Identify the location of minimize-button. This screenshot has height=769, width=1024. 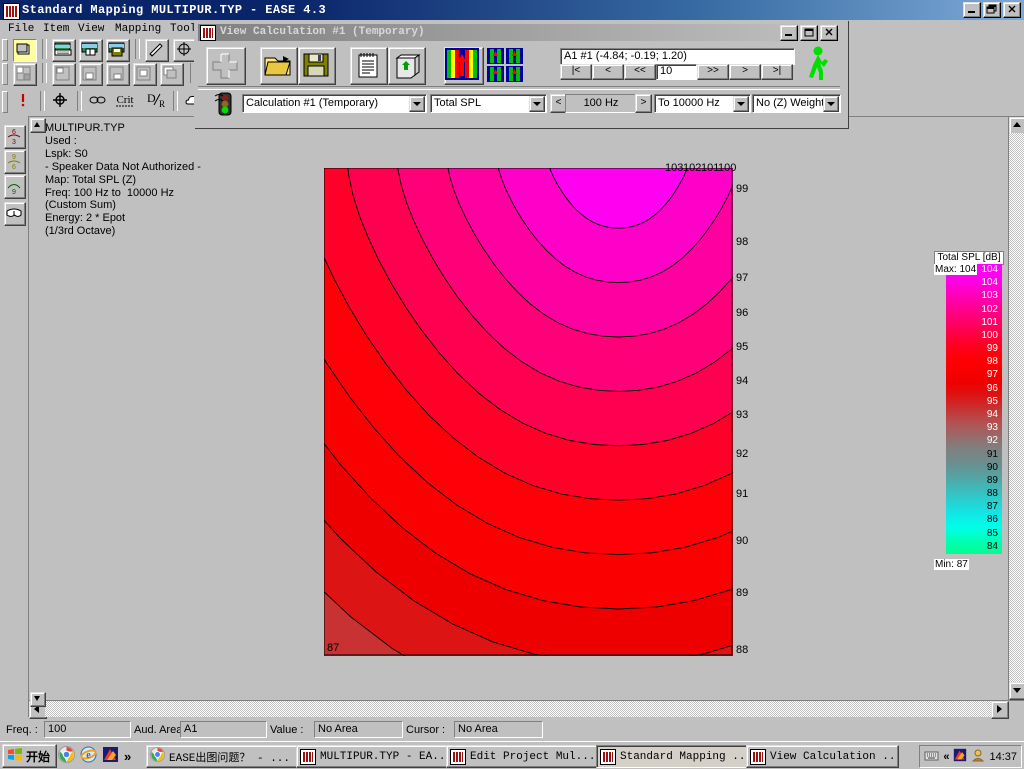
(972, 10).